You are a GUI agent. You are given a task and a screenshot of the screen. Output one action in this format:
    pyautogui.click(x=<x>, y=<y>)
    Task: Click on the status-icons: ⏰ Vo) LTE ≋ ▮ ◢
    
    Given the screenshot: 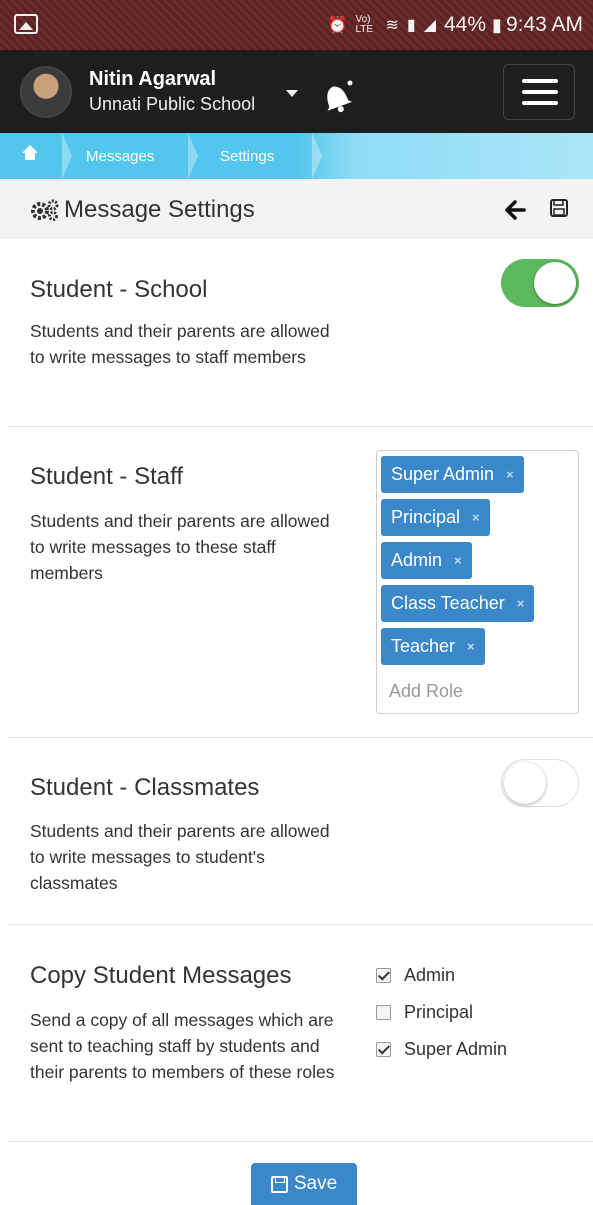 What is the action you would take?
    pyautogui.click(x=382, y=25)
    